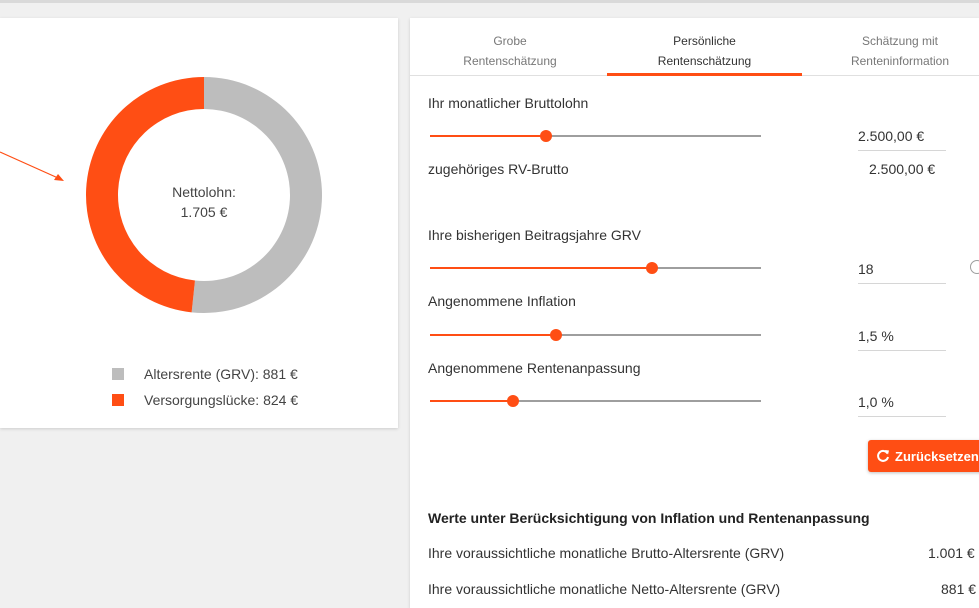  What do you see at coordinates (883, 455) in the screenshot?
I see `refresh-icon` at bounding box center [883, 455].